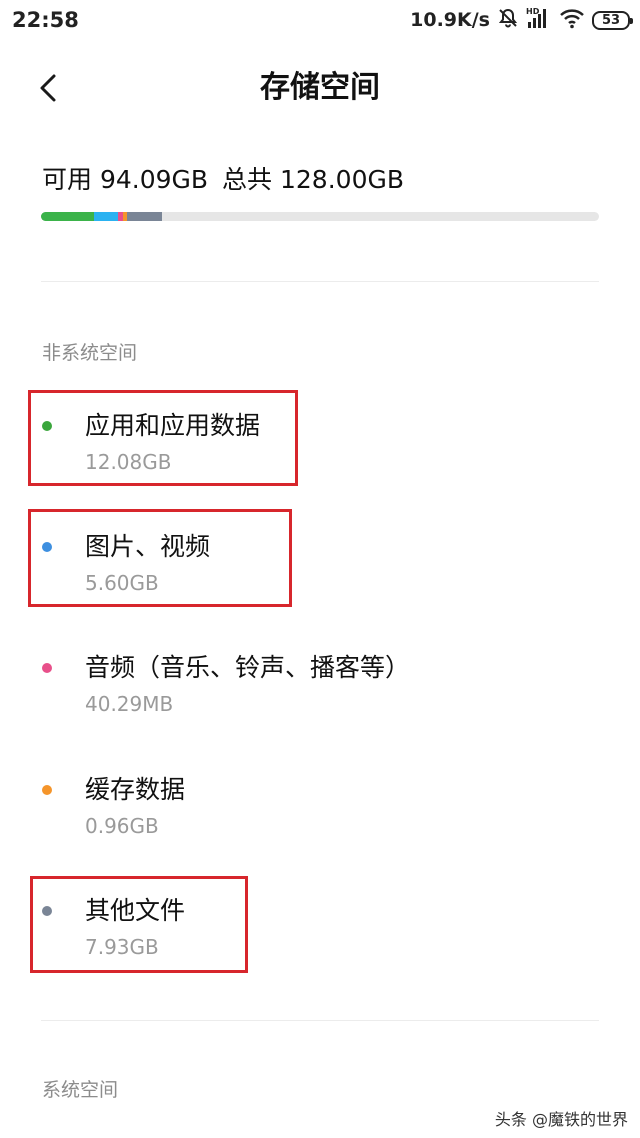 The height and width of the screenshot is (1138, 640). Describe the element at coordinates (90, 353) in the screenshot. I see `section-title-non-system: 非系统空间` at that location.